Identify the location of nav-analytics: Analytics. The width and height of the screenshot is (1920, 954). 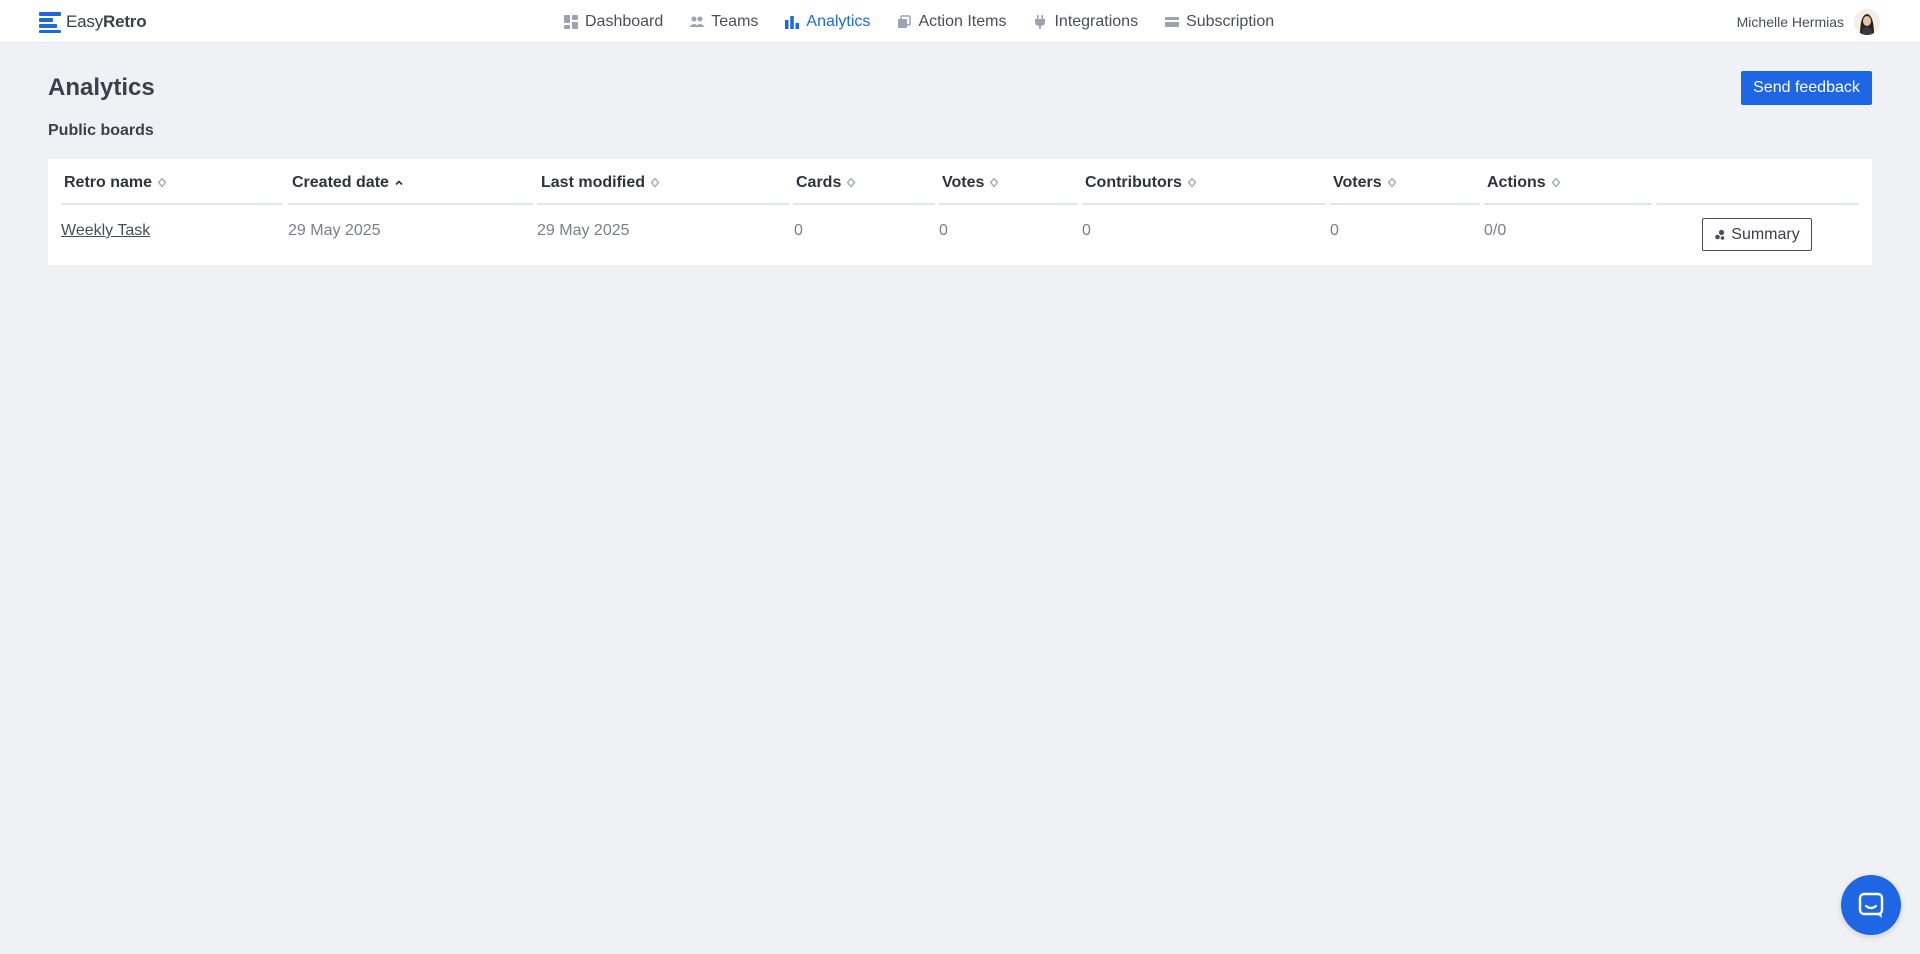
(827, 22).